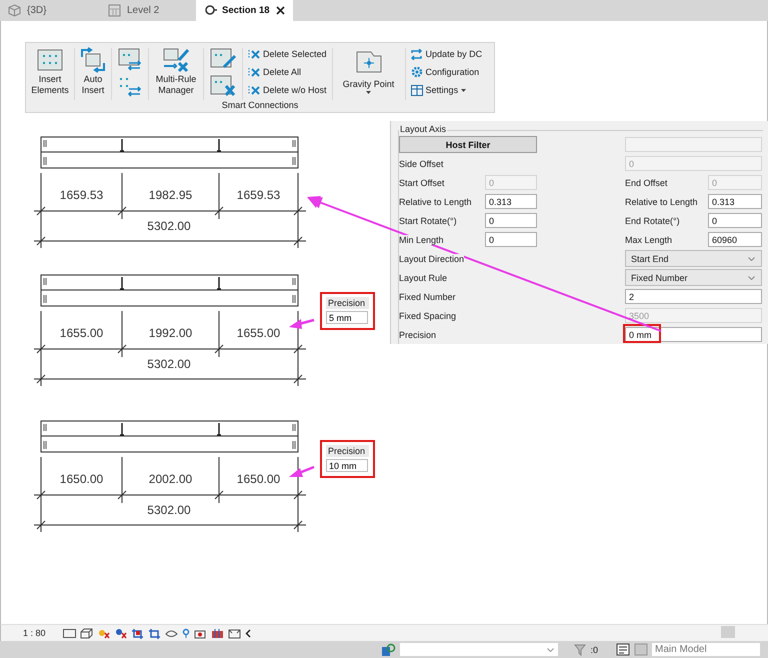 Image resolution: width=768 pixels, height=658 pixels. What do you see at coordinates (369, 62) in the screenshot?
I see `gravity-point-icon` at bounding box center [369, 62].